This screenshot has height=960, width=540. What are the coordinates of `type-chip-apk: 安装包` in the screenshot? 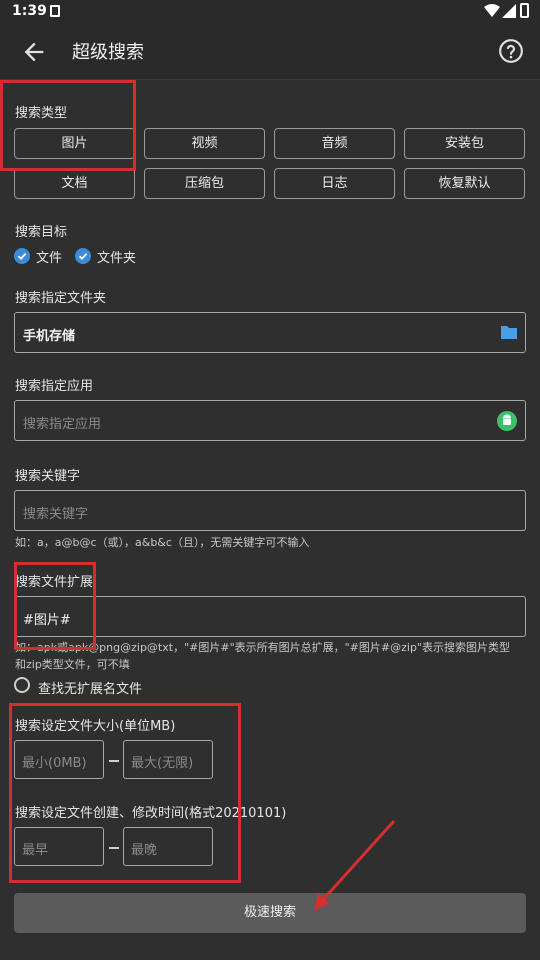 It's located at (464, 143).